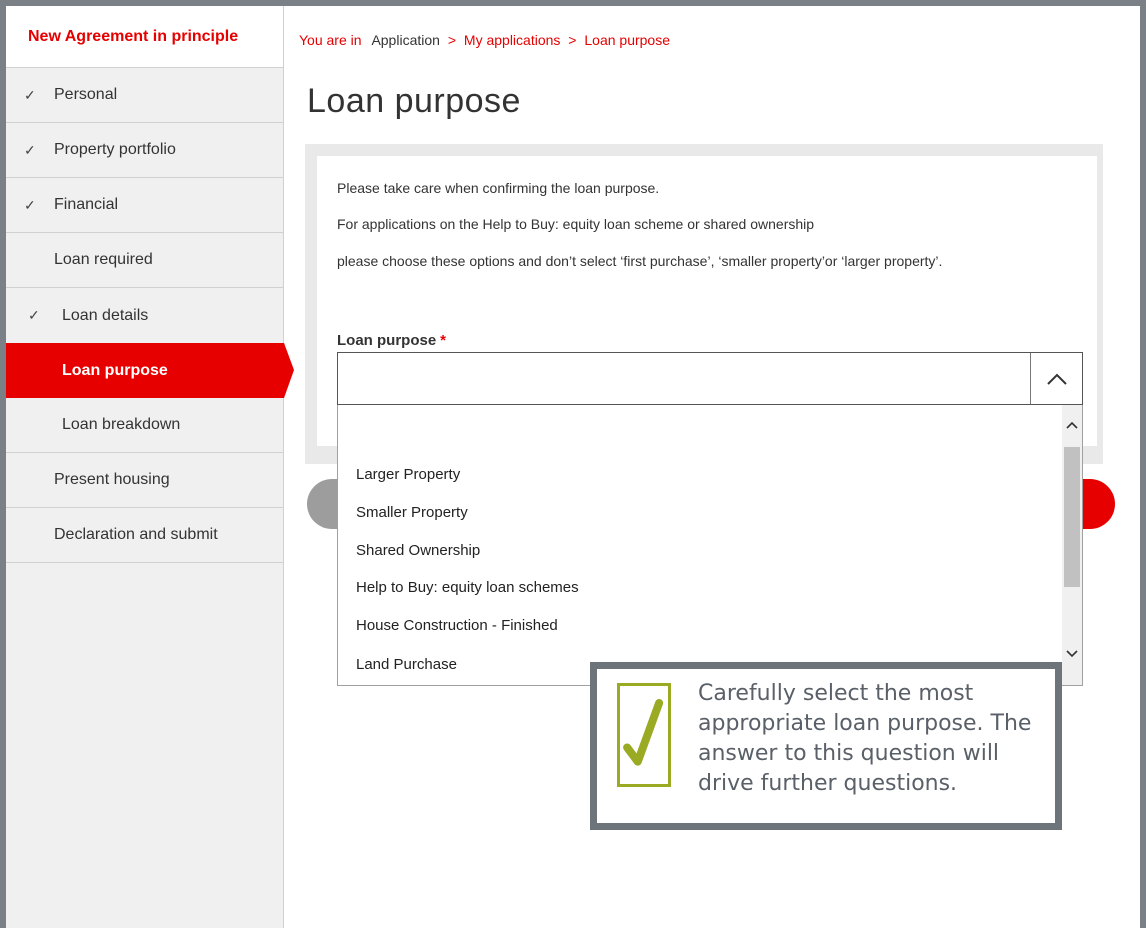 Image resolution: width=1146 pixels, height=928 pixels. Describe the element at coordinates (406, 664) in the screenshot. I see `dropdown-option-land-purchase: Land Purchase` at that location.